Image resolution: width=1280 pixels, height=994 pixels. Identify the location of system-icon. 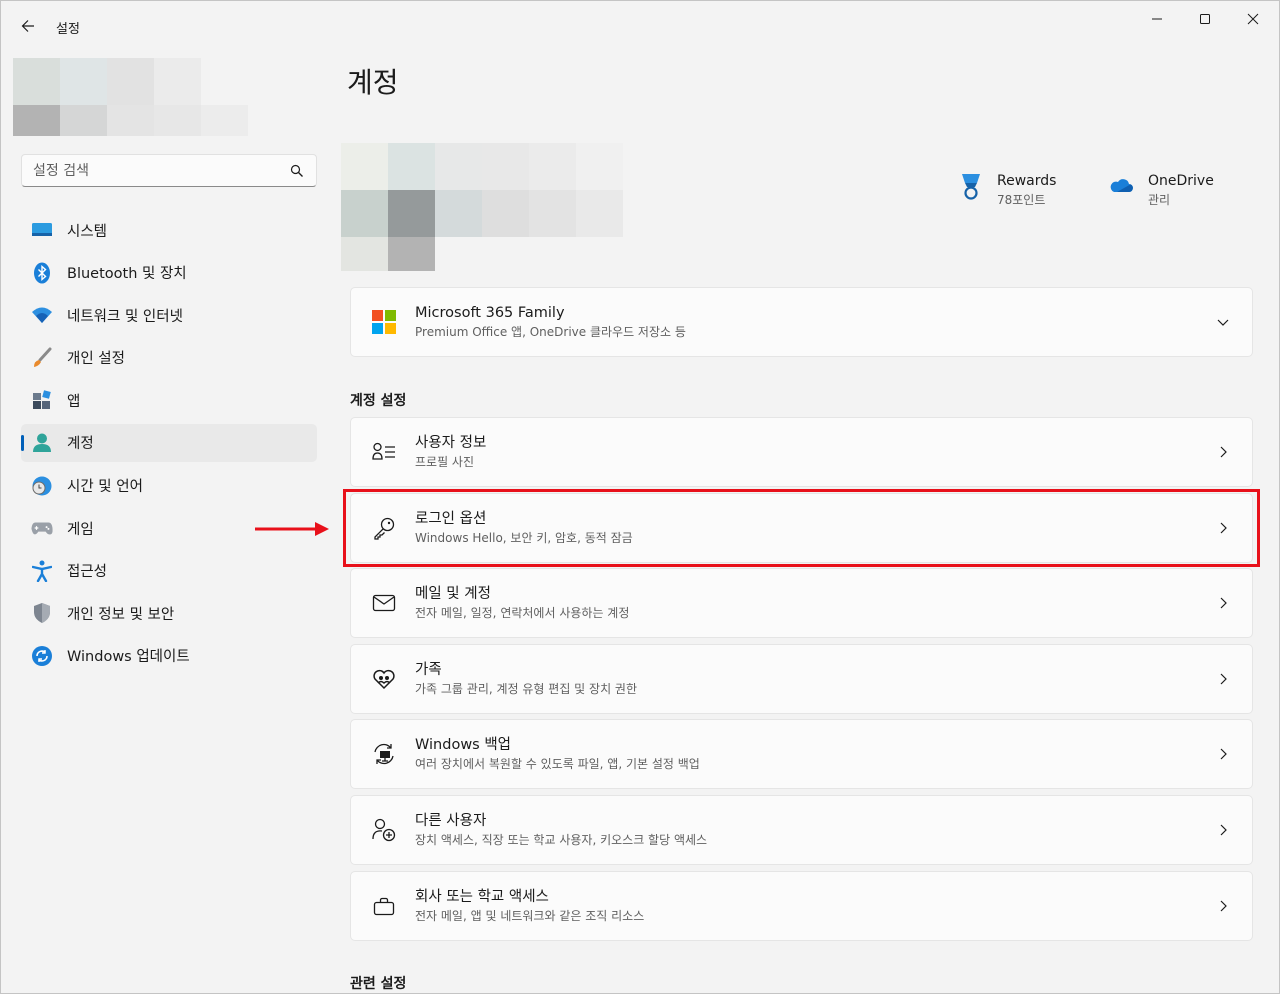
(42, 230).